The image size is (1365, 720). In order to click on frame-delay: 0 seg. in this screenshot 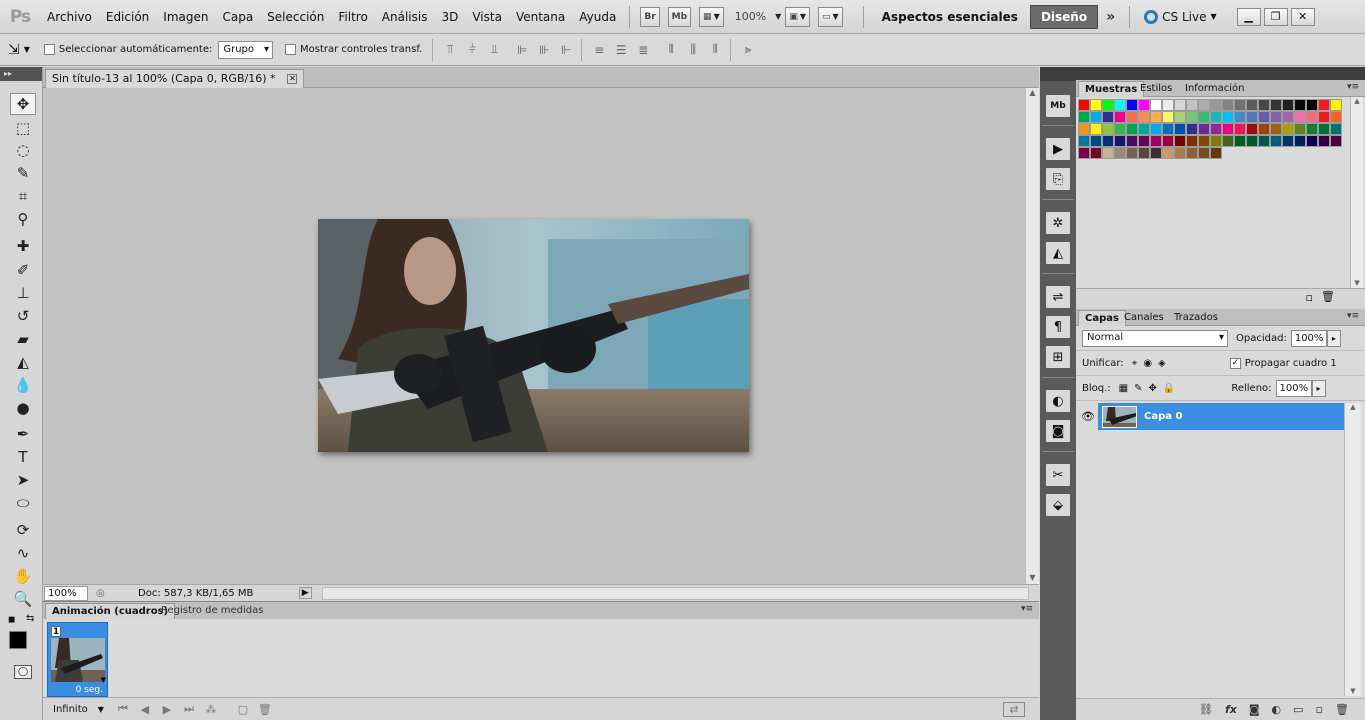, I will do `click(89, 690)`.